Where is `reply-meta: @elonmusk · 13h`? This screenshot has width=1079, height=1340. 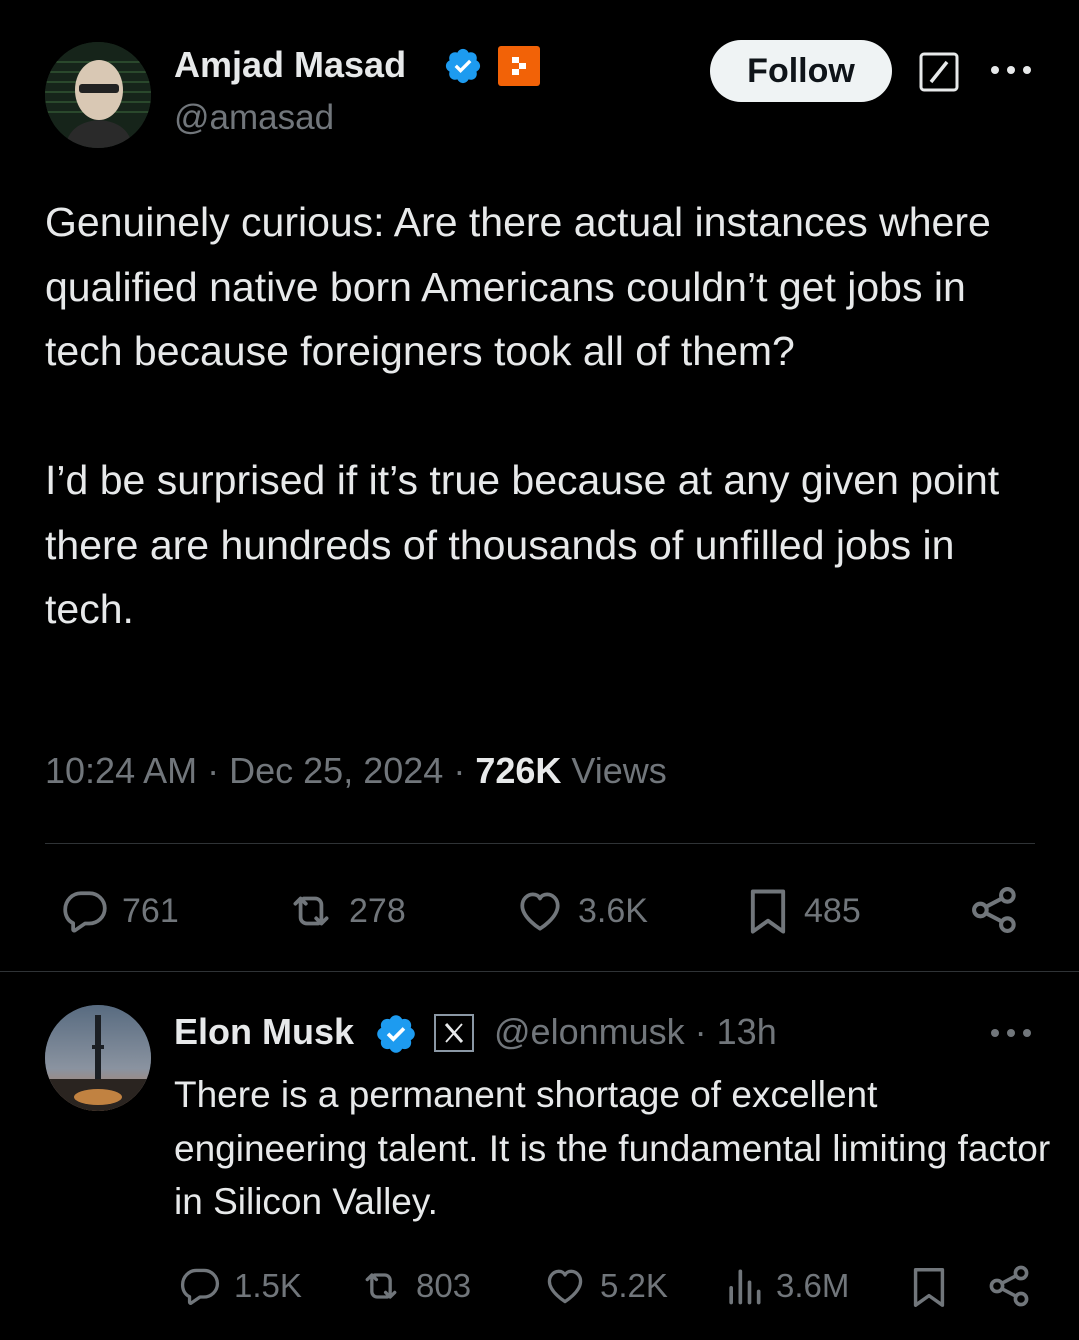
reply-meta: @elonmusk · 13h is located at coordinates (635, 1032).